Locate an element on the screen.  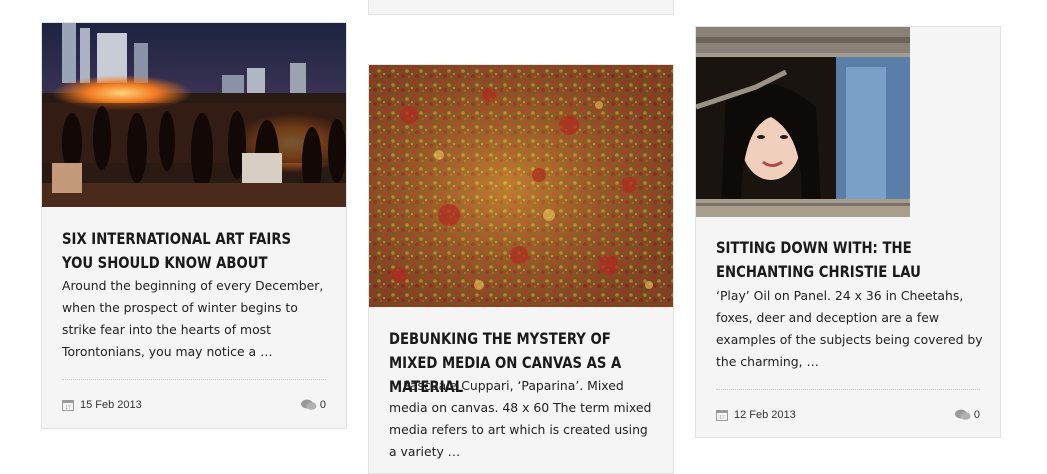
art-fair-image is located at coordinates (194, 115).